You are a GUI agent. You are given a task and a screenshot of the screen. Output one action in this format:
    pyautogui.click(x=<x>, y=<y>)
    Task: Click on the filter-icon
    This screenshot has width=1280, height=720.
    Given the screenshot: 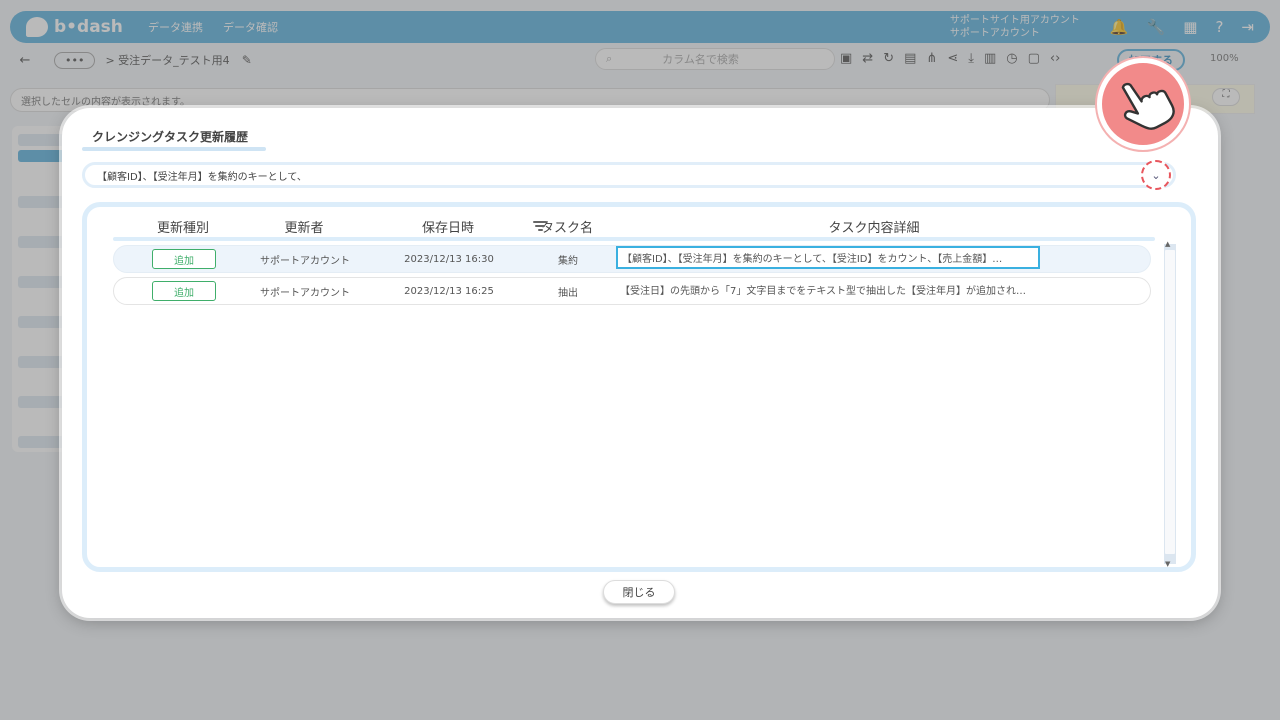 What is the action you would take?
    pyautogui.click(x=540, y=226)
    